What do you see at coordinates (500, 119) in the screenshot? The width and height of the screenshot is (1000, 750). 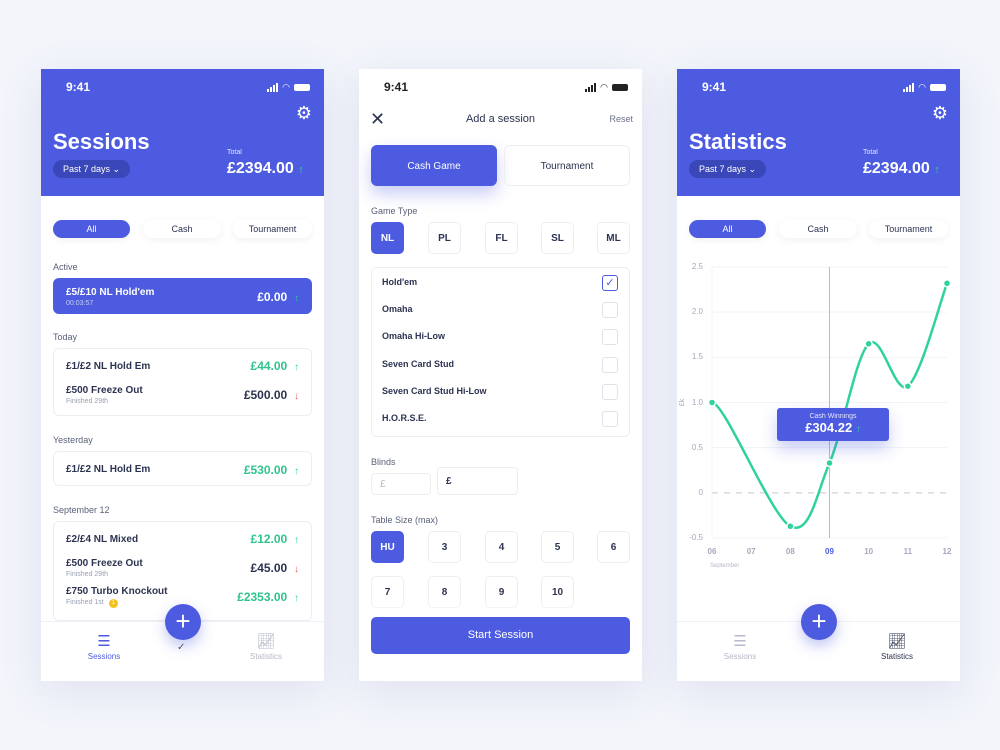 I see `page-title: Add a session` at bounding box center [500, 119].